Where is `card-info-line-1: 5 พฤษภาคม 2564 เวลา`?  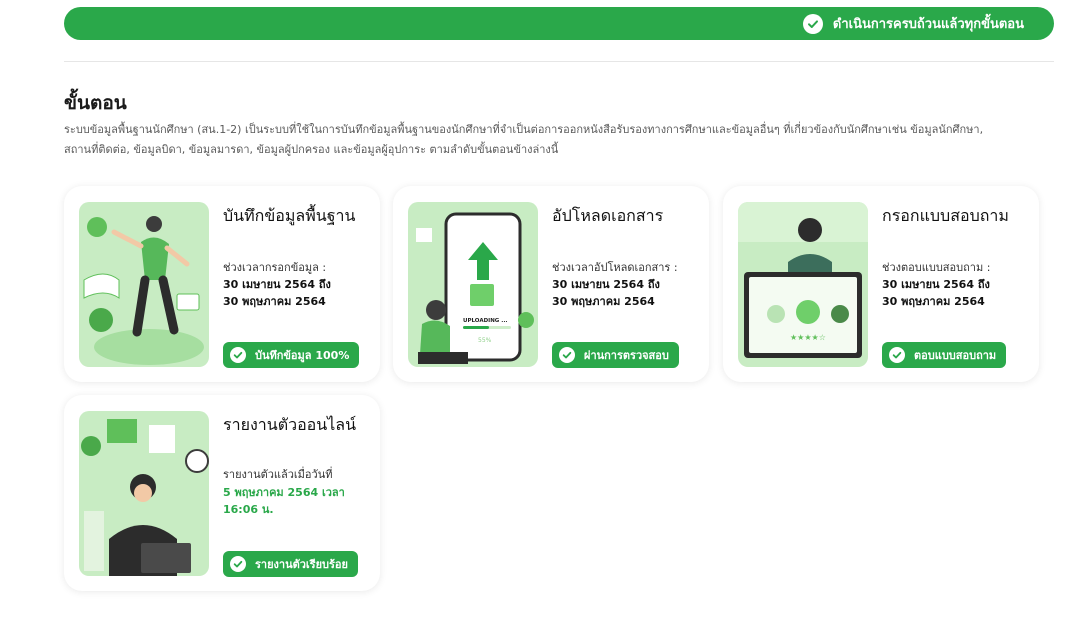
card-info-line-1: 5 พฤษภาคม 2564 เวลา is located at coordinates (284, 492).